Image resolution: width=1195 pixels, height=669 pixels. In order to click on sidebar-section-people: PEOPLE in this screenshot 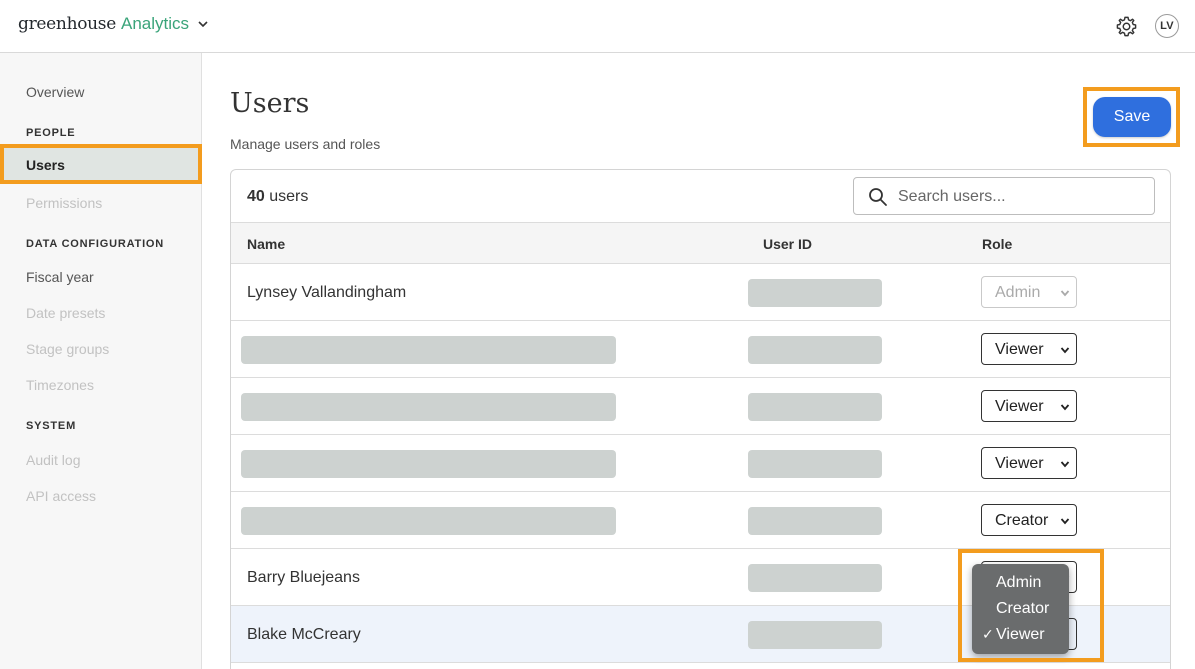, I will do `click(51, 133)`.